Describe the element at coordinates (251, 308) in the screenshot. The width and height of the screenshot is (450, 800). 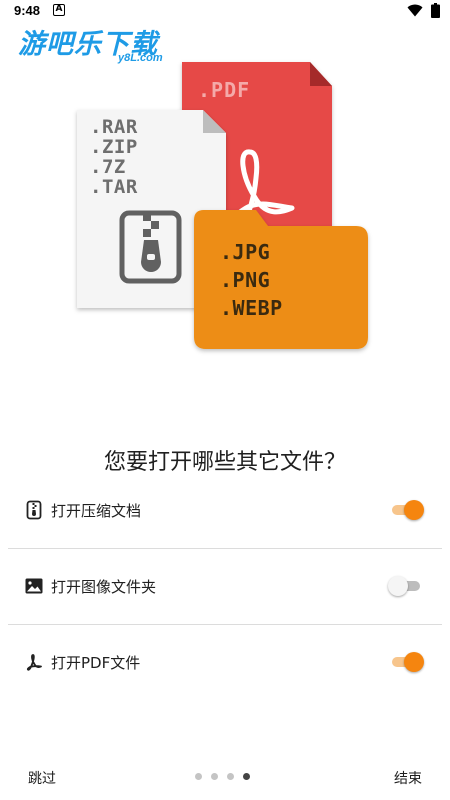
I see `image-extension-label: .WEBP` at that location.